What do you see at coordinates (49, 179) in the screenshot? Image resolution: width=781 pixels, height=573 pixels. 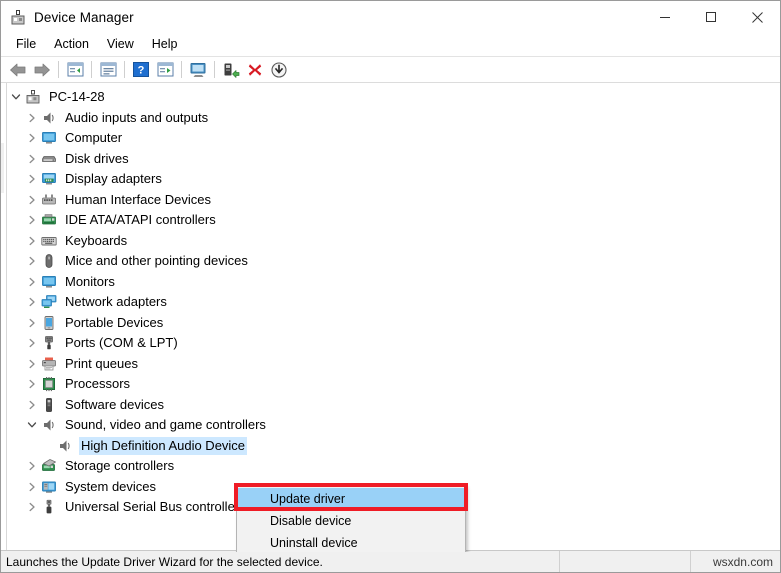 I see `display-adapter-icon` at bounding box center [49, 179].